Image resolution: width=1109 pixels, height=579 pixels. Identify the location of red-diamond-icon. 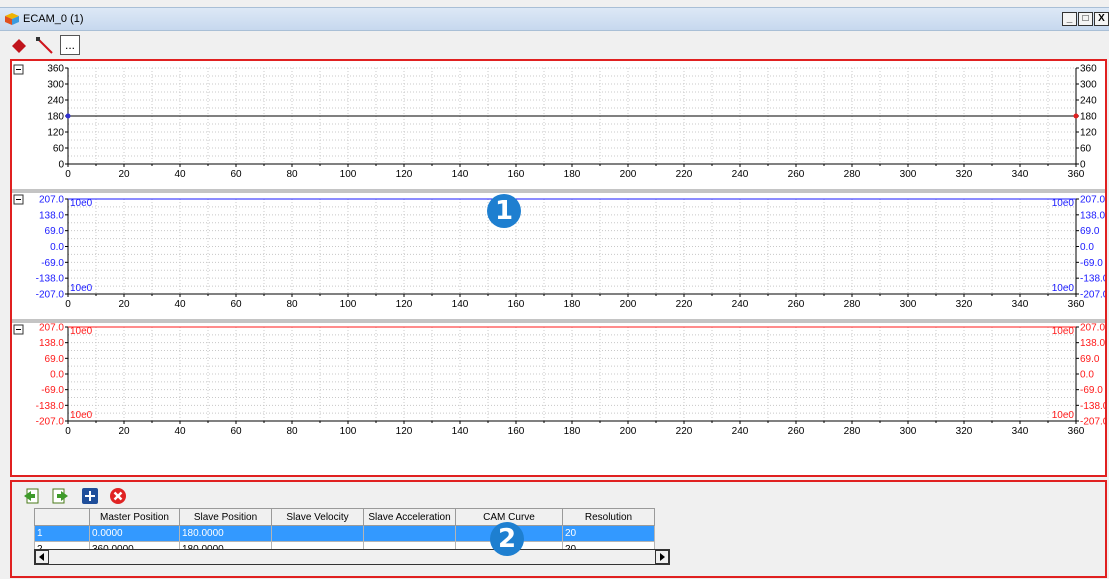
(19, 46).